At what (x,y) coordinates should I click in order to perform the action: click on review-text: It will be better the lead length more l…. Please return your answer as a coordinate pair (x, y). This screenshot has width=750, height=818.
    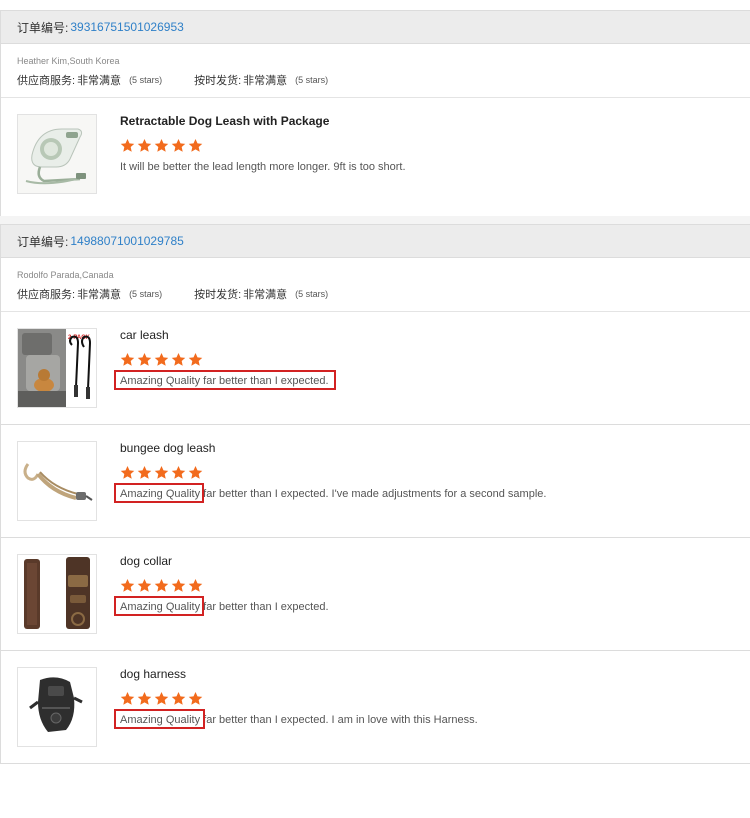
    Looking at the image, I should click on (263, 167).